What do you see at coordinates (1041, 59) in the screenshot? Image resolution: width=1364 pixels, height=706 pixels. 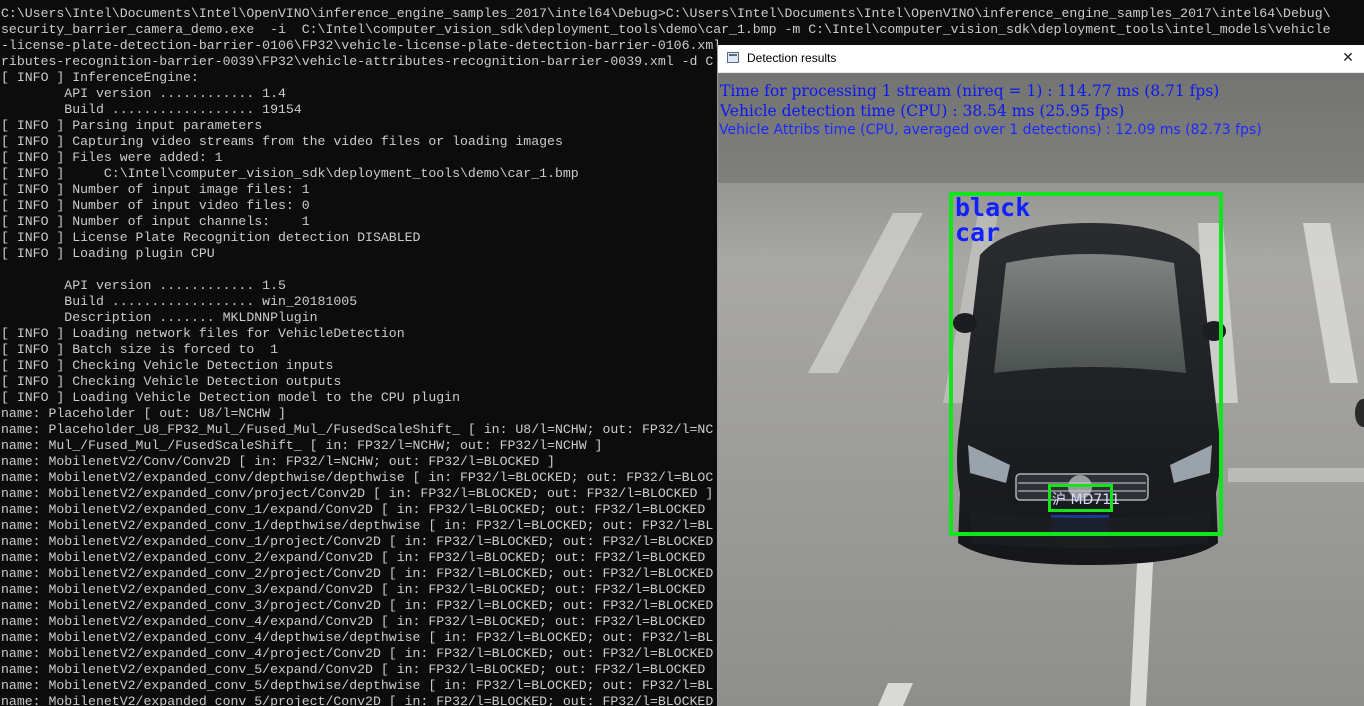 I see `window-titlebar: Detection results ✕` at bounding box center [1041, 59].